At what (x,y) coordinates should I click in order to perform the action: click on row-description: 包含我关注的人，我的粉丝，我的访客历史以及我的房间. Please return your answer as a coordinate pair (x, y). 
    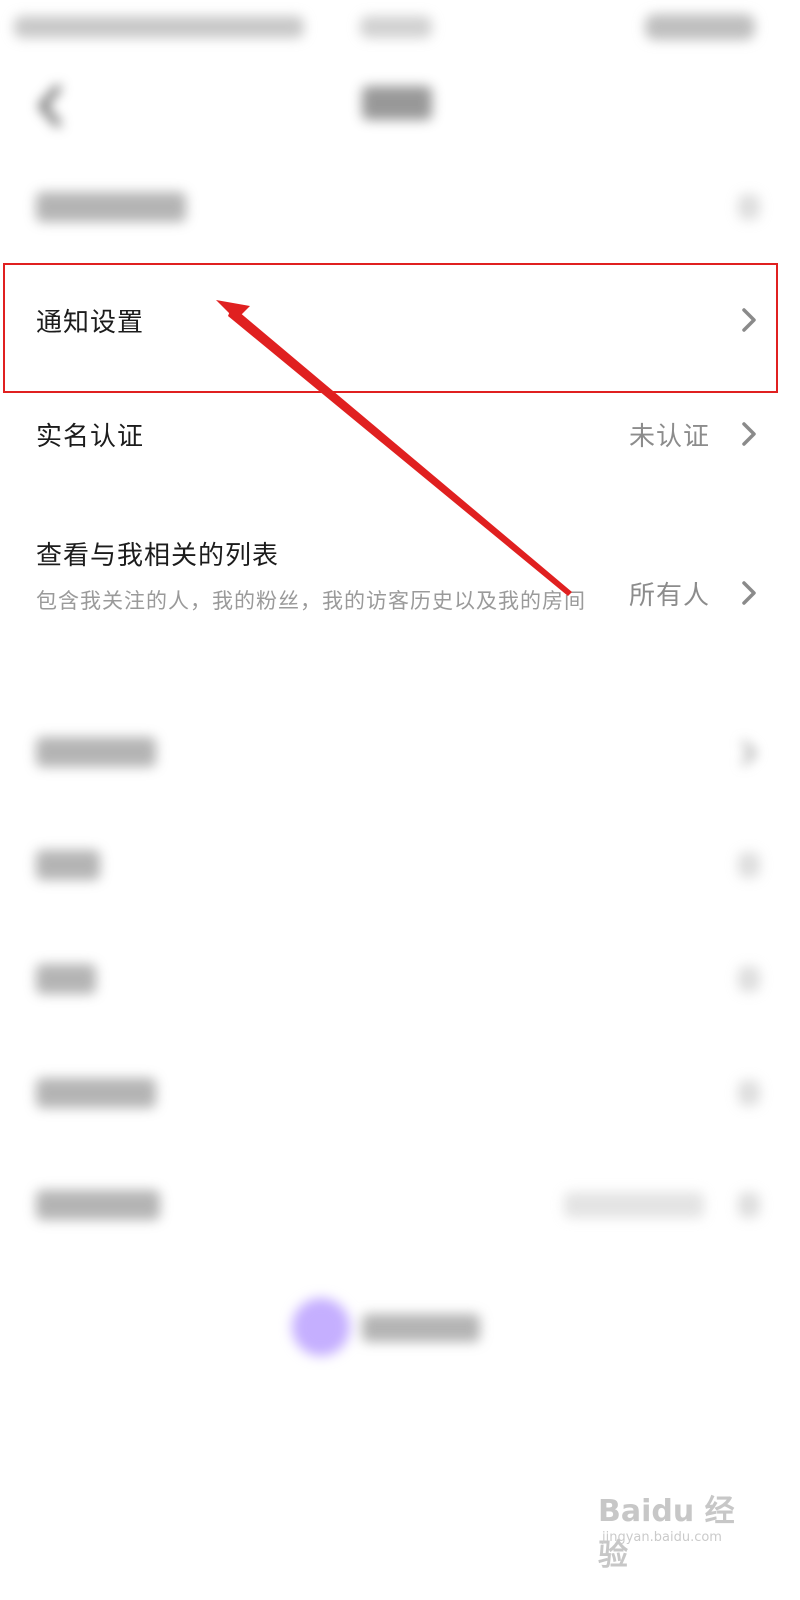
    Looking at the image, I should click on (311, 601).